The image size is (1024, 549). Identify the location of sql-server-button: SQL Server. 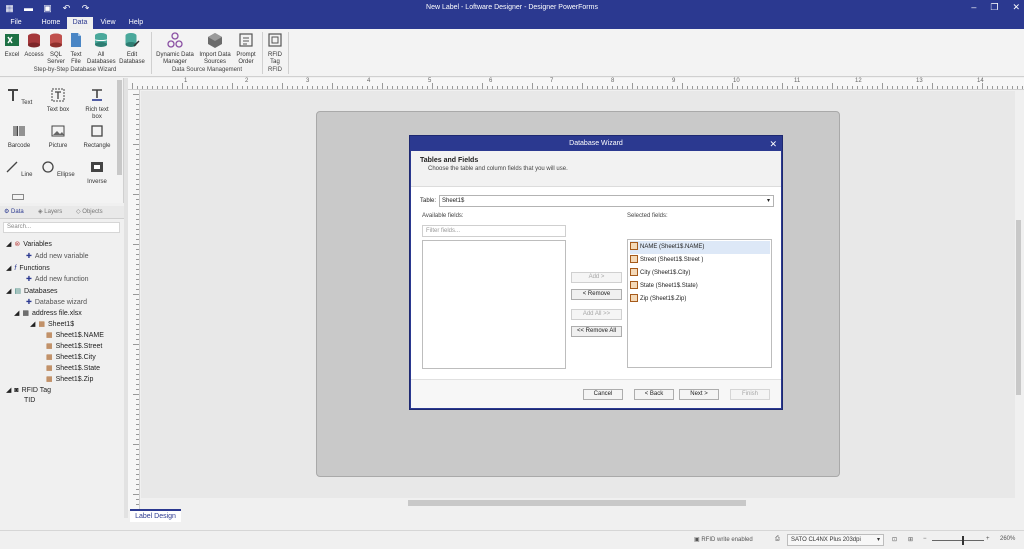
(56, 49).